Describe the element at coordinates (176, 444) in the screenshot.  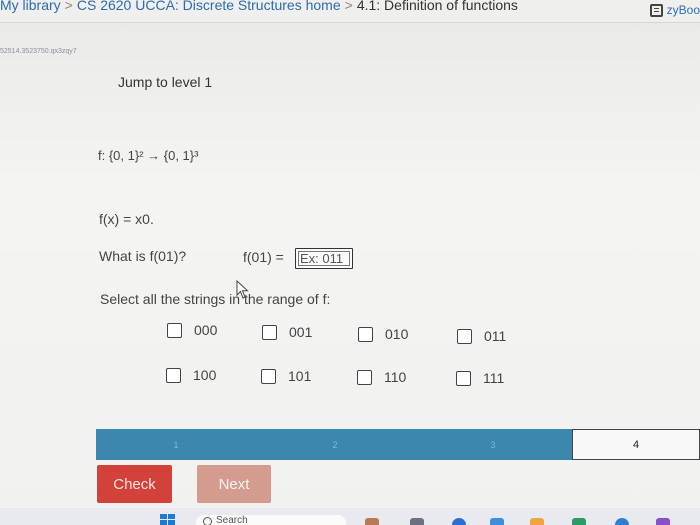
I see `level-1-segment: 1` at that location.